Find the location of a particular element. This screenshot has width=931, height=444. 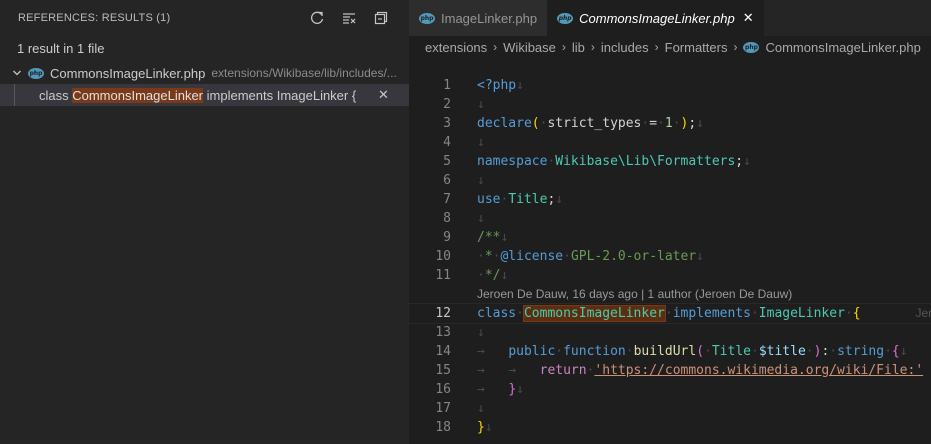

breadcrumb-item: Wikibase is located at coordinates (529, 47).